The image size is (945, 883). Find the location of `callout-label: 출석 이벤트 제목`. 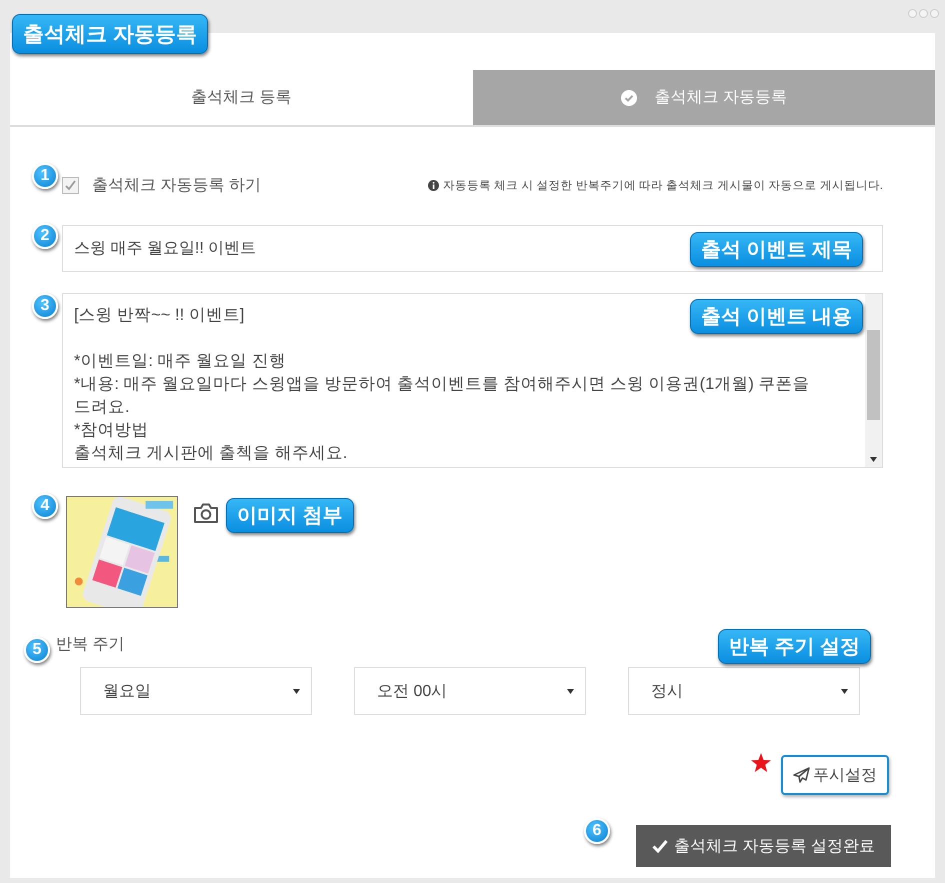

callout-label: 출석 이벤트 제목 is located at coordinates (777, 249).